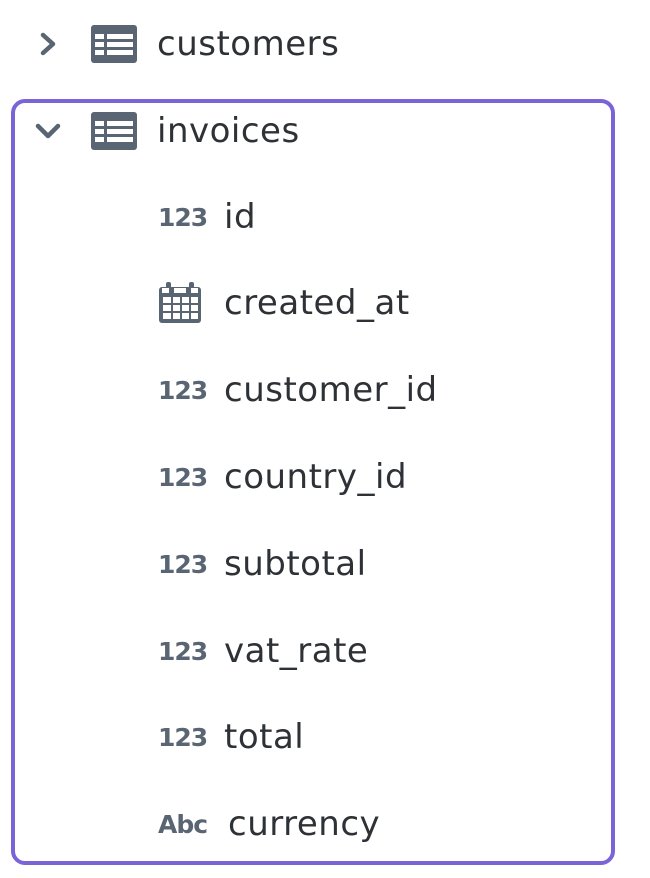  What do you see at coordinates (296, 651) in the screenshot?
I see `column-name: vat_rate` at bounding box center [296, 651].